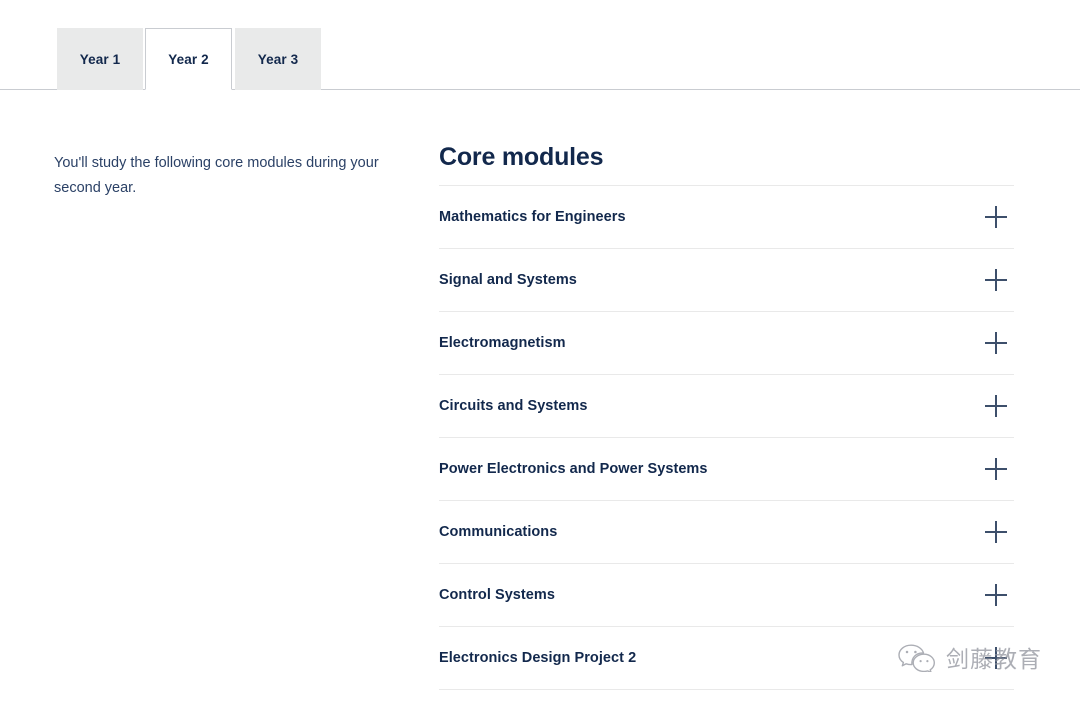 Image resolution: width=1080 pixels, height=709 pixels. I want to click on tab-year-3: Year 3, so click(278, 59).